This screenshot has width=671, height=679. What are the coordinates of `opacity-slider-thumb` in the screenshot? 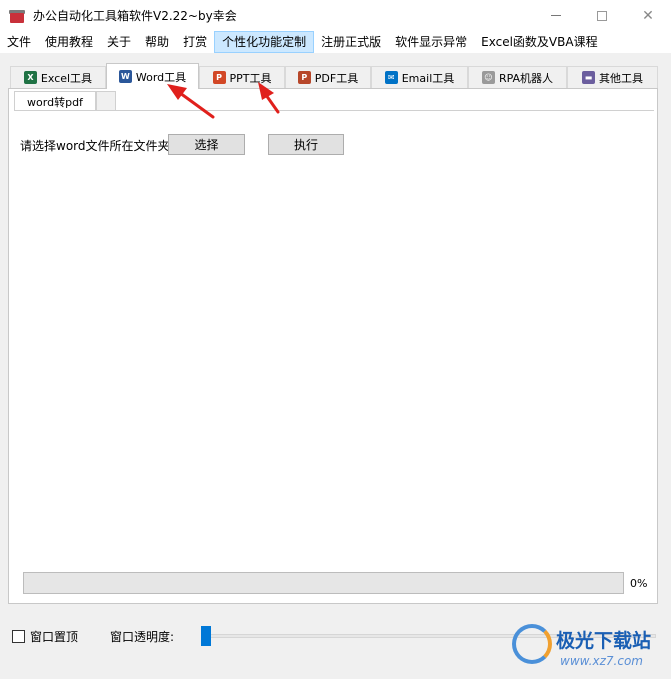 It's located at (206, 636).